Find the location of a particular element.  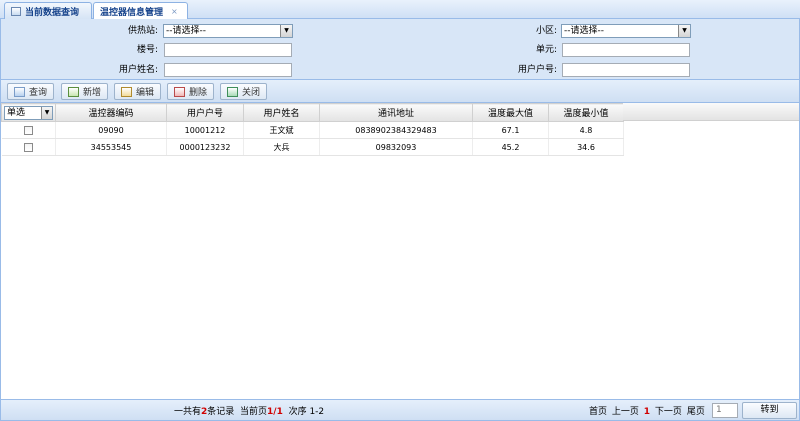

add-icon is located at coordinates (73, 91).